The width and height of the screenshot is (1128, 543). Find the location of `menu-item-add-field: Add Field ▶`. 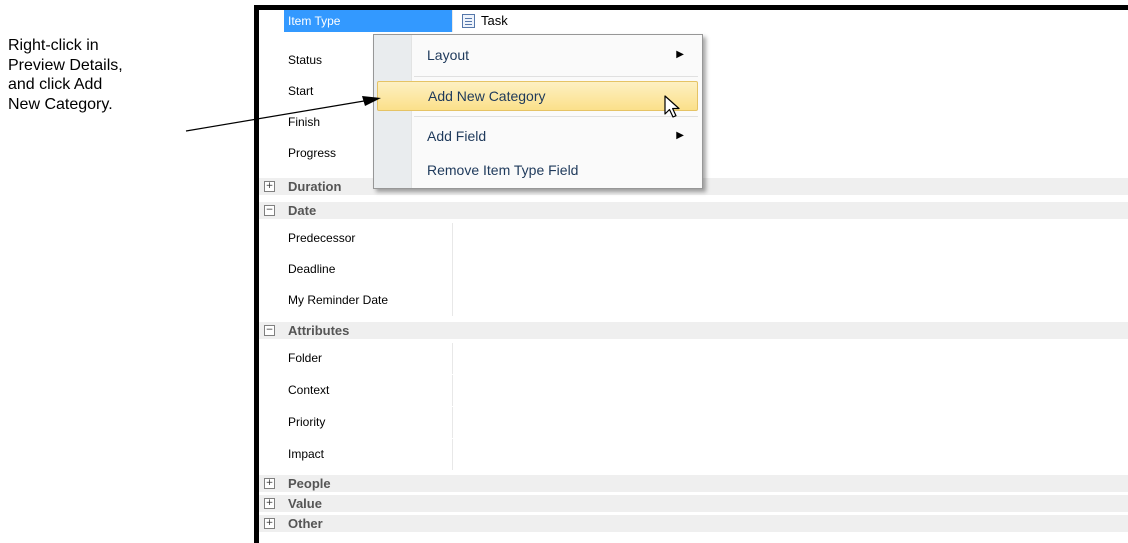

menu-item-add-field: Add Field ▶ is located at coordinates (556, 136).